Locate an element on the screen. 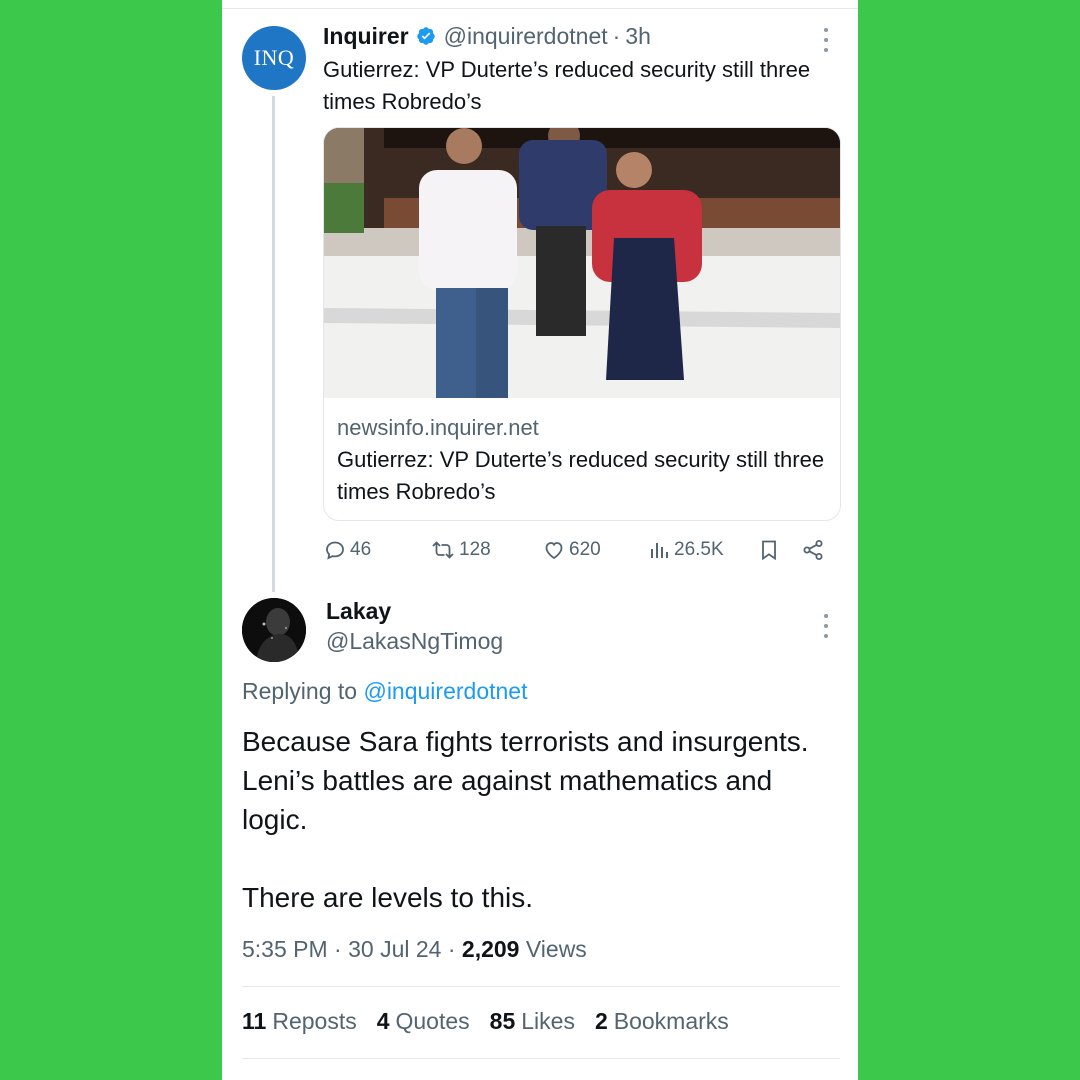 This screenshot has width=1080, height=1080. reply-meta: 5:35 PM · 30 Jul 24 · 2,209 Views is located at coordinates (414, 949).